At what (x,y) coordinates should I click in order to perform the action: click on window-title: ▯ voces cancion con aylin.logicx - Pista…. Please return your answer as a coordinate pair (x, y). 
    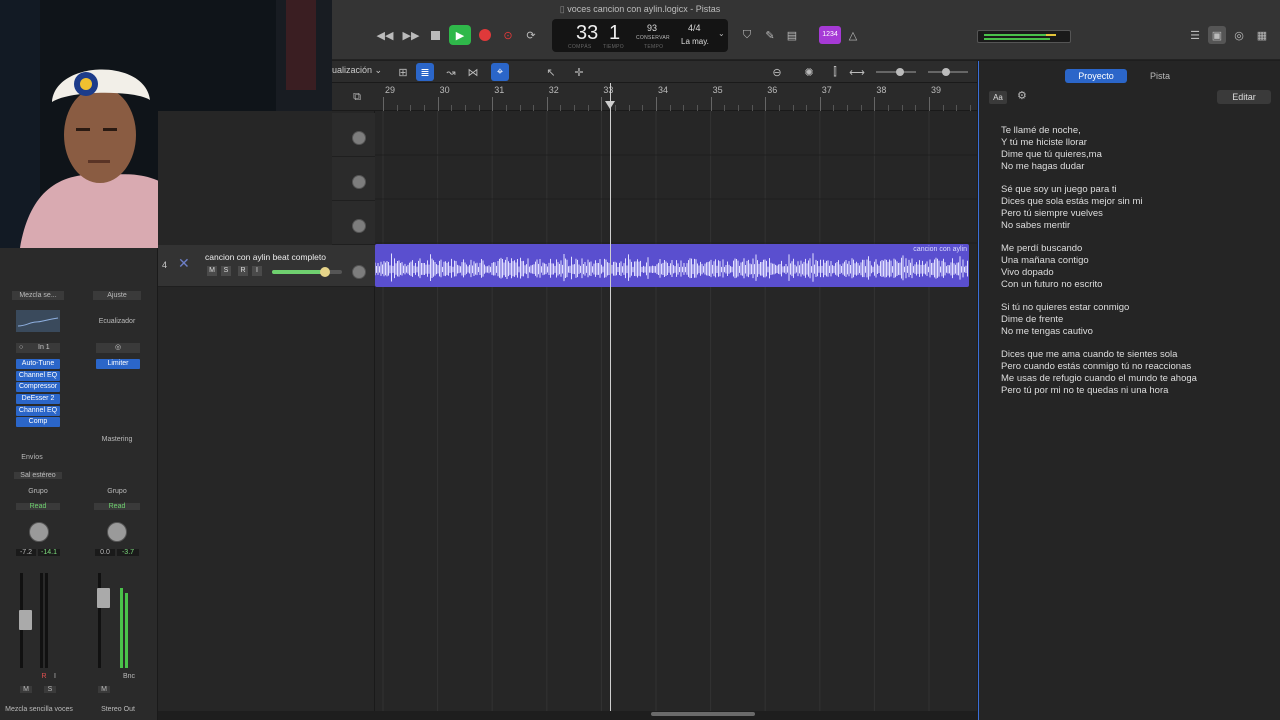
    Looking at the image, I should click on (640, 9).